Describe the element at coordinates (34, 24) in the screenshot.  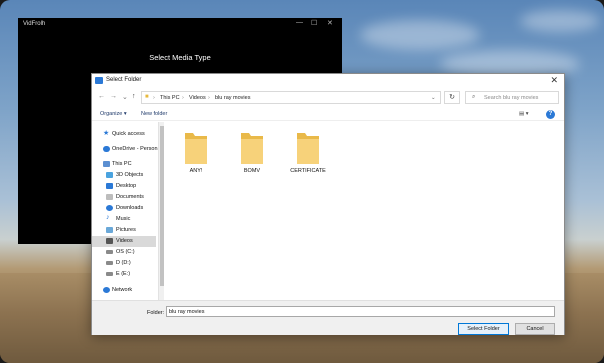
I see `app-title: VidFrolh` at that location.